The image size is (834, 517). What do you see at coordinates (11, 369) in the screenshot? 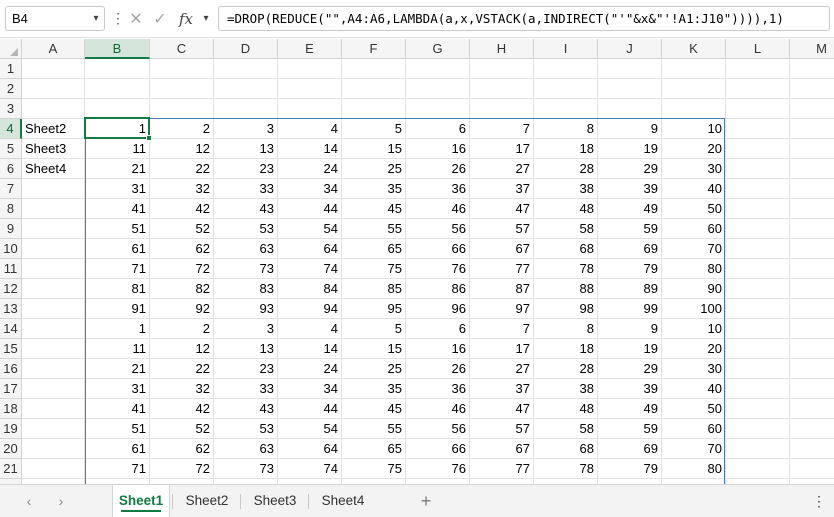
I see `row-header: 16` at bounding box center [11, 369].